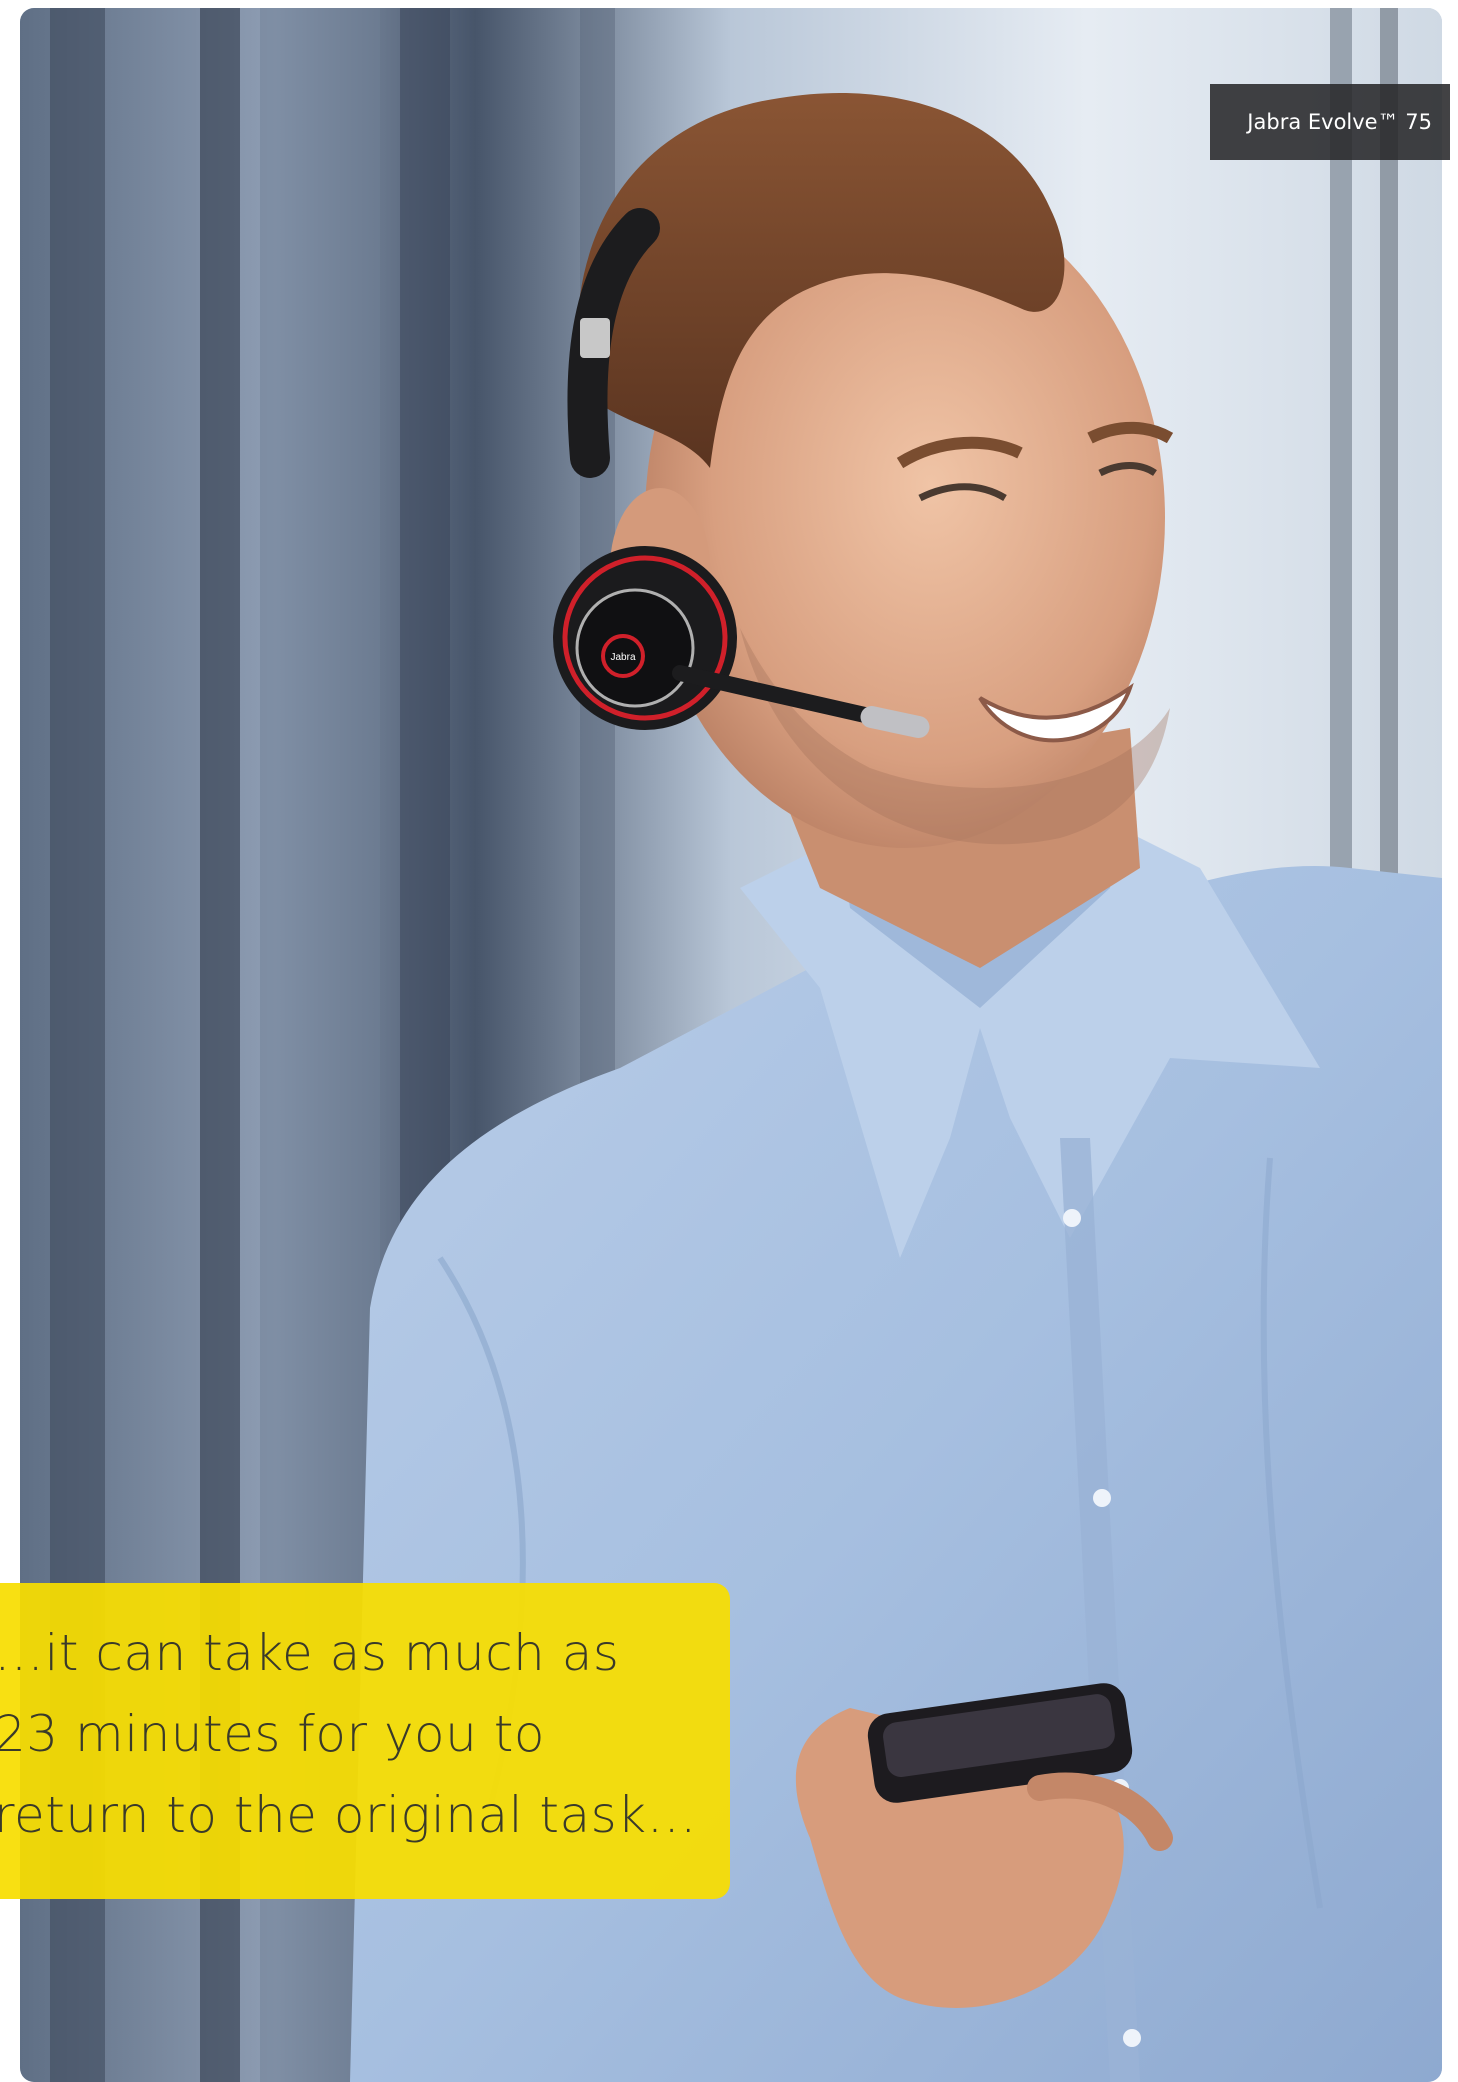 The image size is (1458, 2082). What do you see at coordinates (1330, 122) in the screenshot?
I see `product-label: Jabra Evolve™ 75` at bounding box center [1330, 122].